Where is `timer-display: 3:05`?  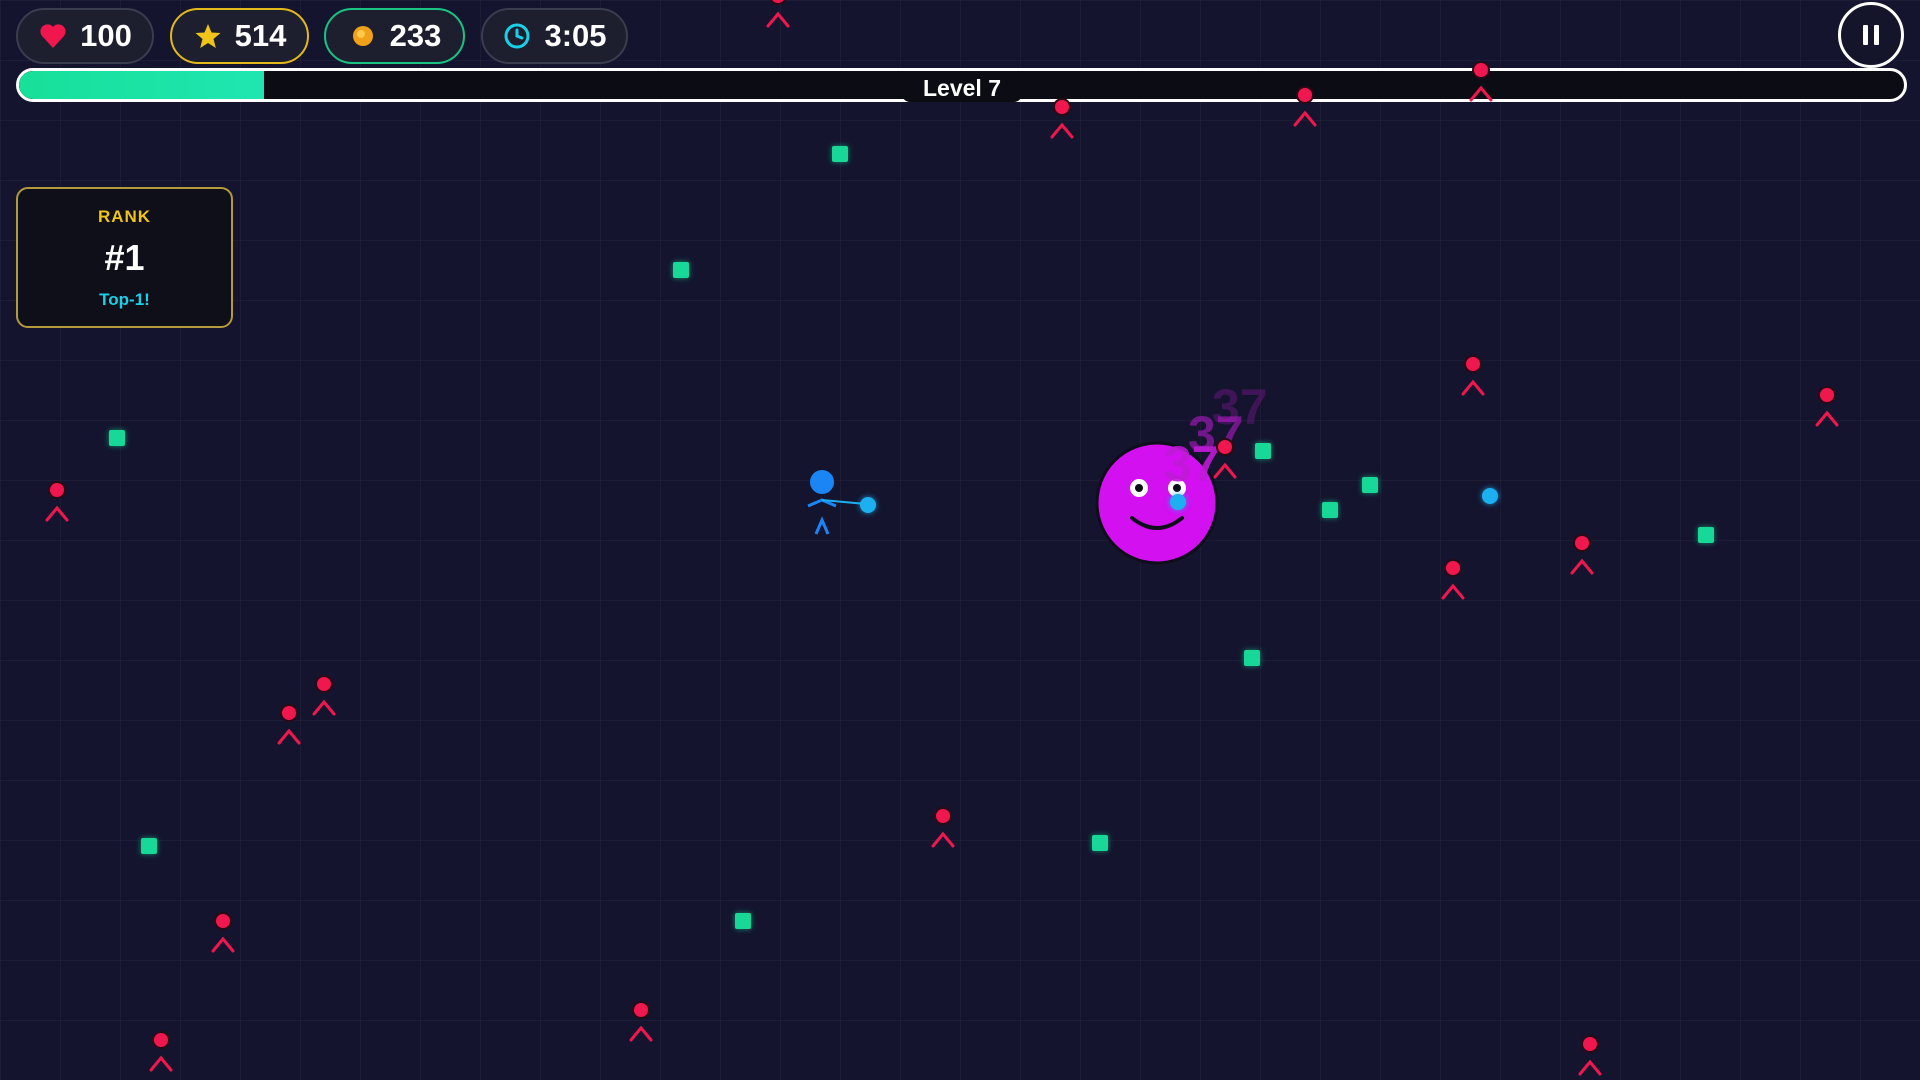
timer-display: 3:05 is located at coordinates (554, 36).